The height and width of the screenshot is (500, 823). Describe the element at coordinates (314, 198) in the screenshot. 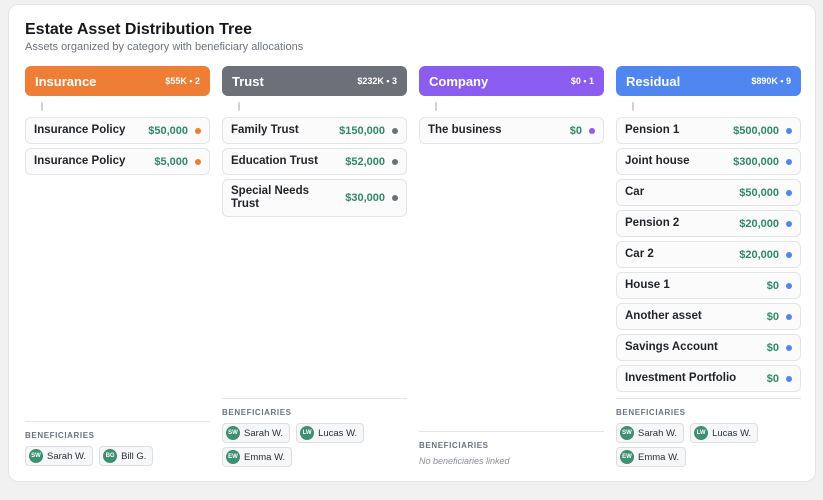

I see `asset-item: Special Needs Trust $30,000` at that location.